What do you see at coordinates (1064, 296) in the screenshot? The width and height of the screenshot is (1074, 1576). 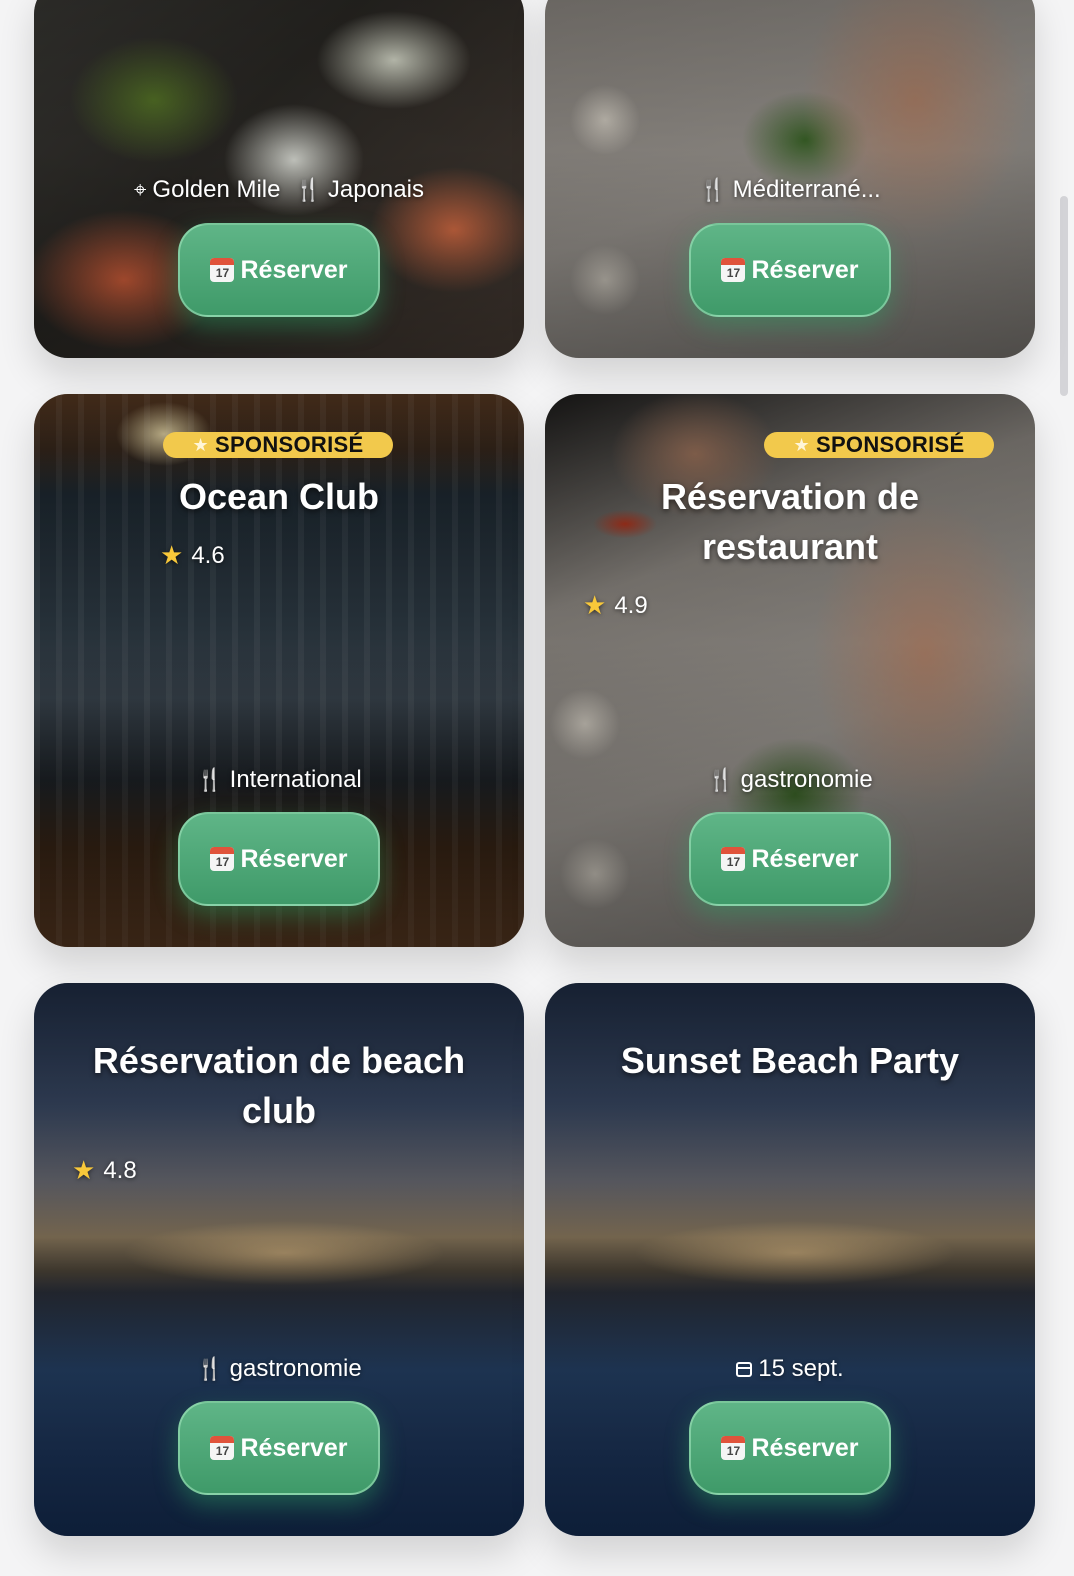 I see `scrollbar` at bounding box center [1064, 296].